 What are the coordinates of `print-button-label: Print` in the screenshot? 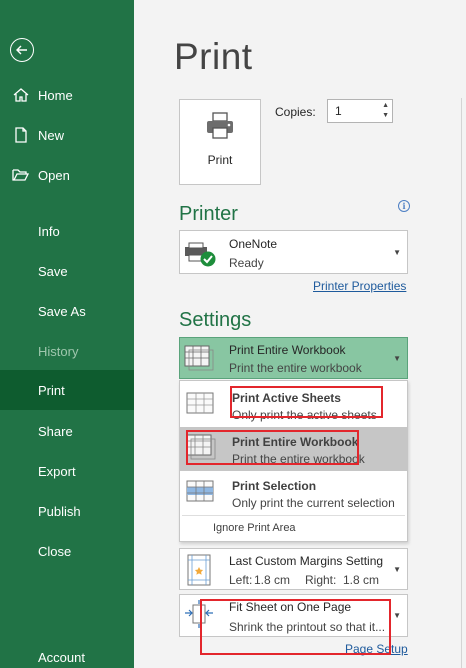 It's located at (220, 160).